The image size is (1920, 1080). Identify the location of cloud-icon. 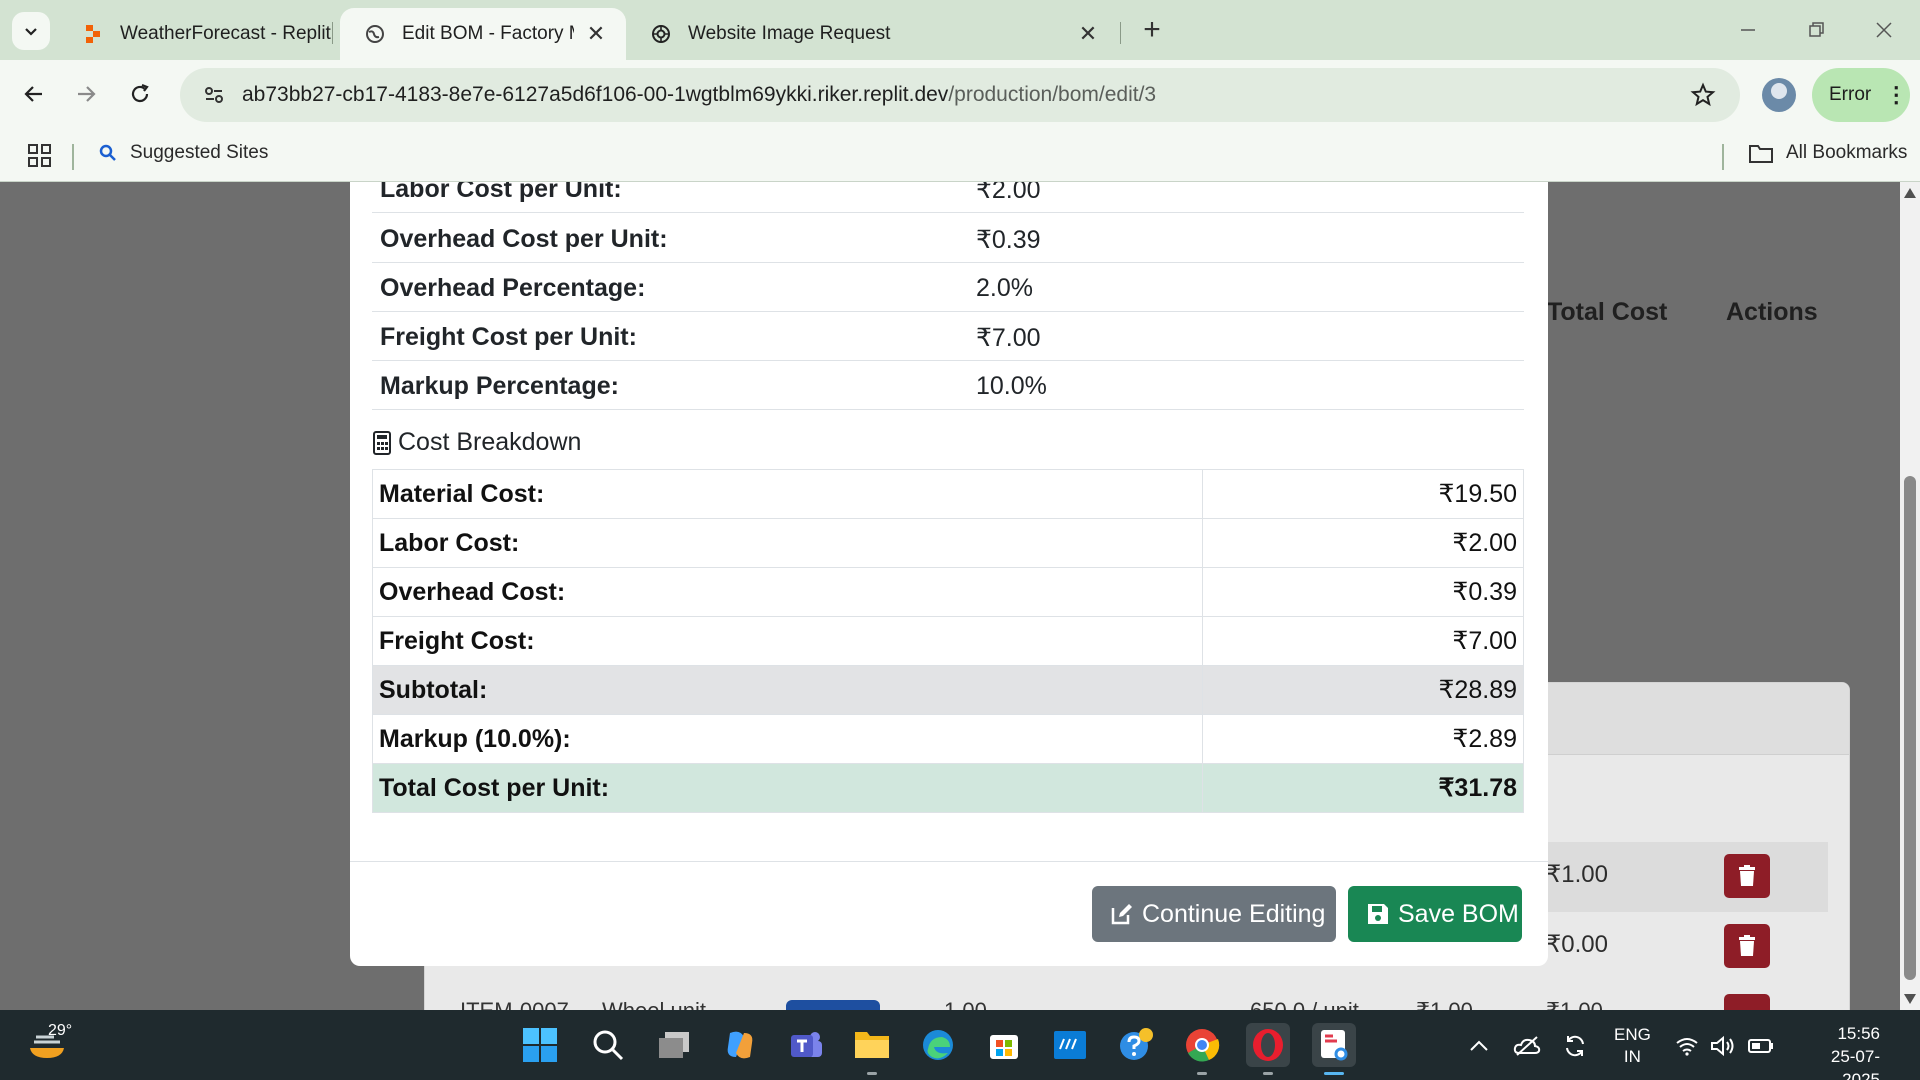
(1527, 1046).